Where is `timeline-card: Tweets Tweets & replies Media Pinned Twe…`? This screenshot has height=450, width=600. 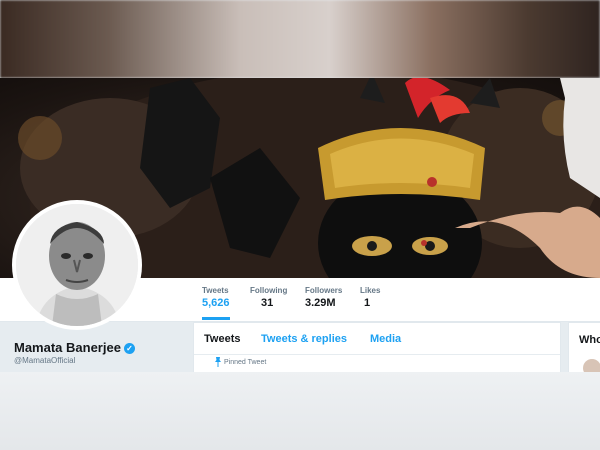
timeline-card: Tweets Tweets & replies Media Pinned Twe… is located at coordinates (377, 348).